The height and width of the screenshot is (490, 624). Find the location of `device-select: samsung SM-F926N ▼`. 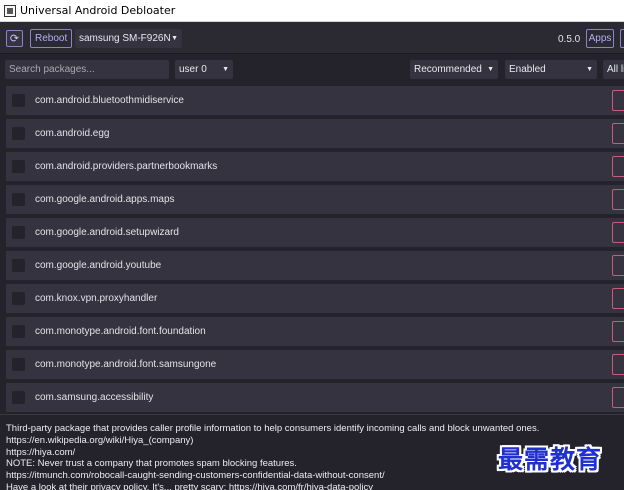

device-select: samsung SM-F926N ▼ is located at coordinates (128, 38).